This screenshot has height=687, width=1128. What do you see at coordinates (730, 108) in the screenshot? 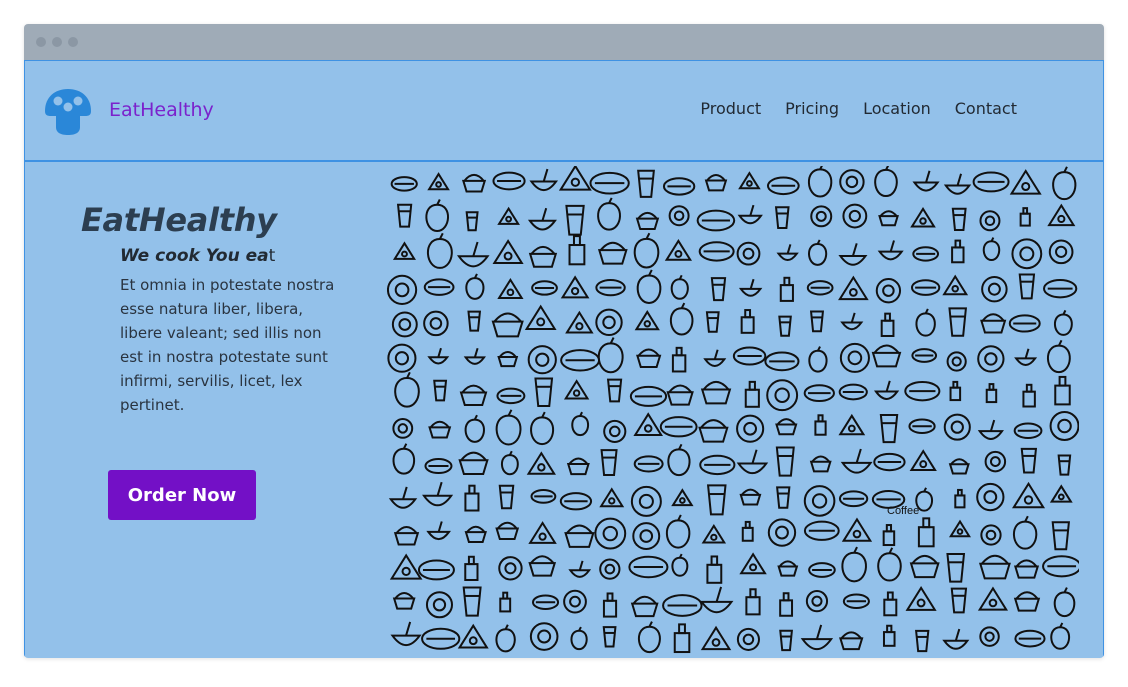
I see `nav-product: Product` at bounding box center [730, 108].